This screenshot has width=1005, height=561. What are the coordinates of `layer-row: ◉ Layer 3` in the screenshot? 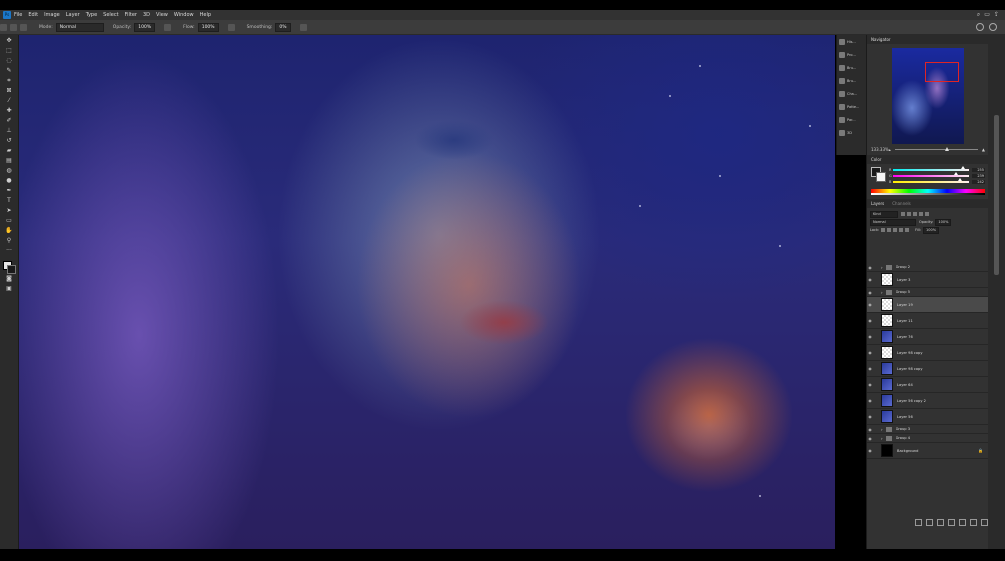 It's located at (928, 280).